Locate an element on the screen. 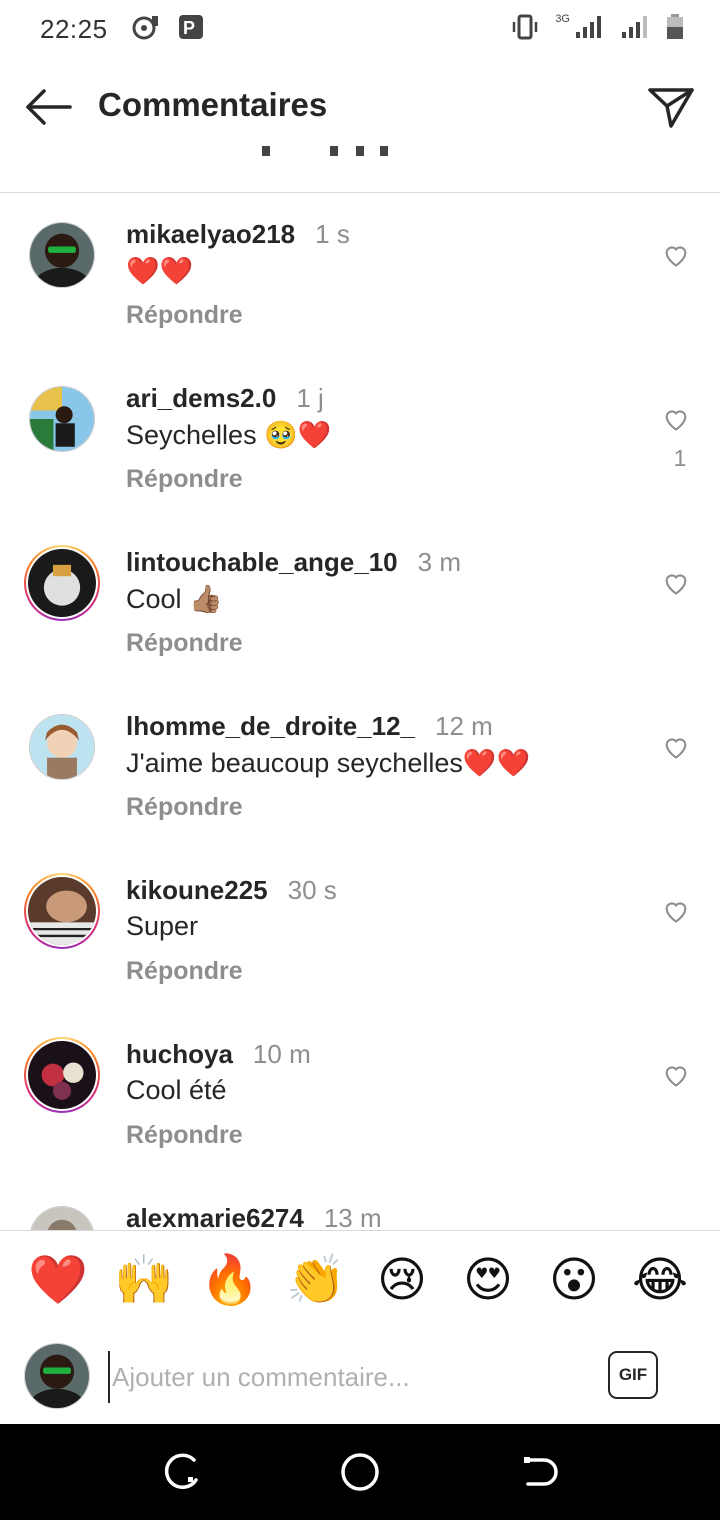 The width and height of the screenshot is (720, 1520). comment-composer: GIF is located at coordinates (360, 1376).